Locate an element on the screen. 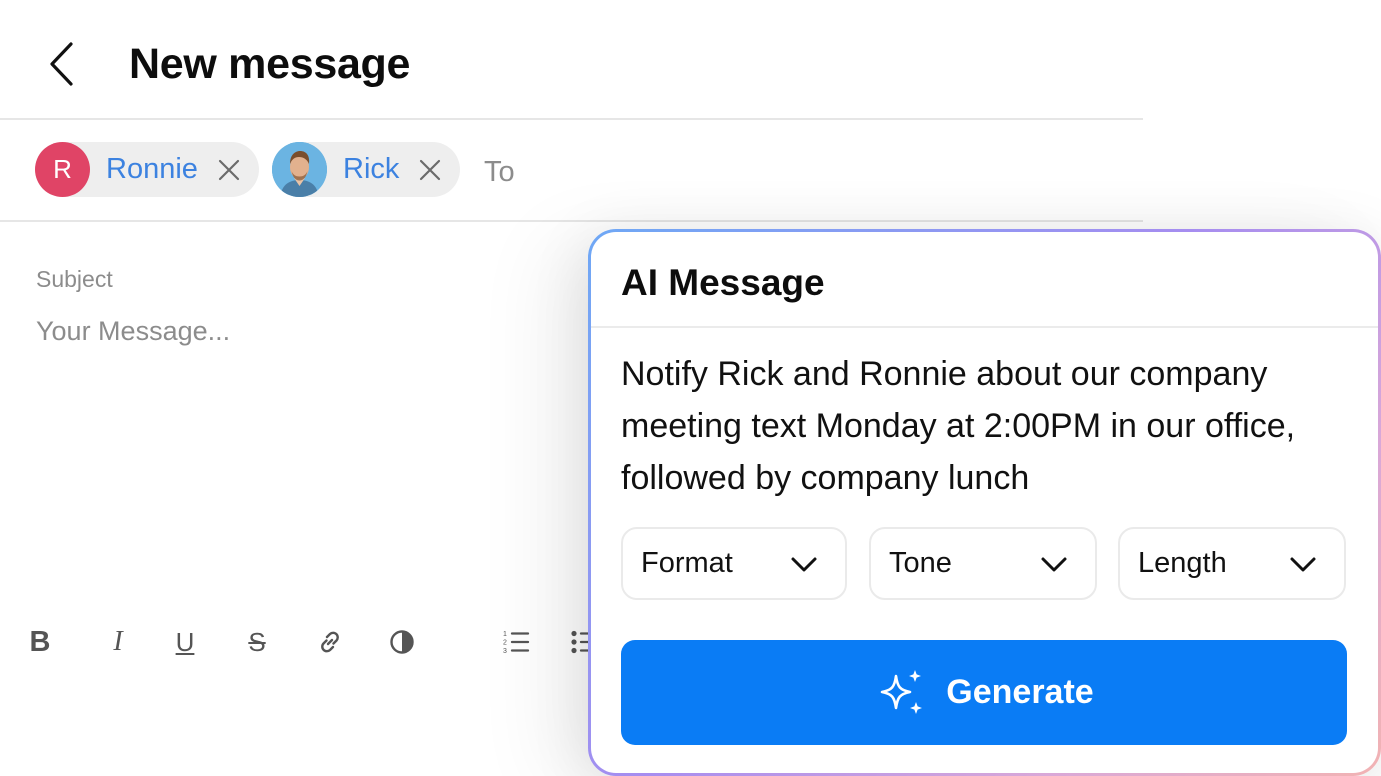 This screenshot has height=776, width=1381. numbered-list-button: 1 23 is located at coordinates (516, 642).